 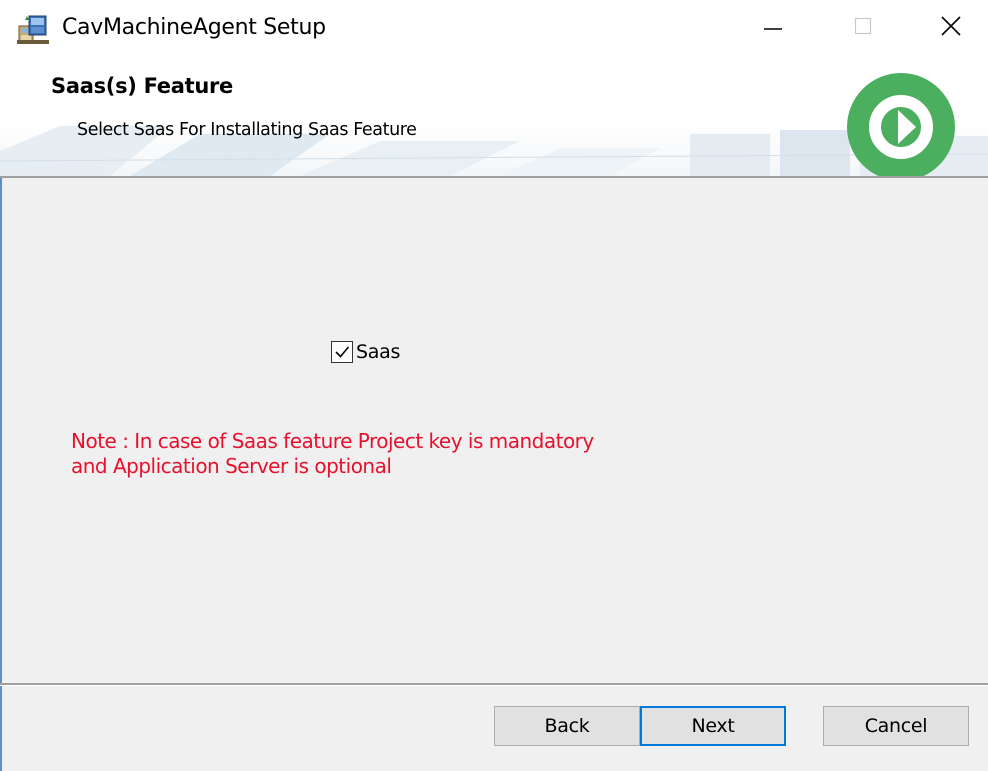 What do you see at coordinates (494, 685) in the screenshot?
I see `footer-separator-highlight` at bounding box center [494, 685].